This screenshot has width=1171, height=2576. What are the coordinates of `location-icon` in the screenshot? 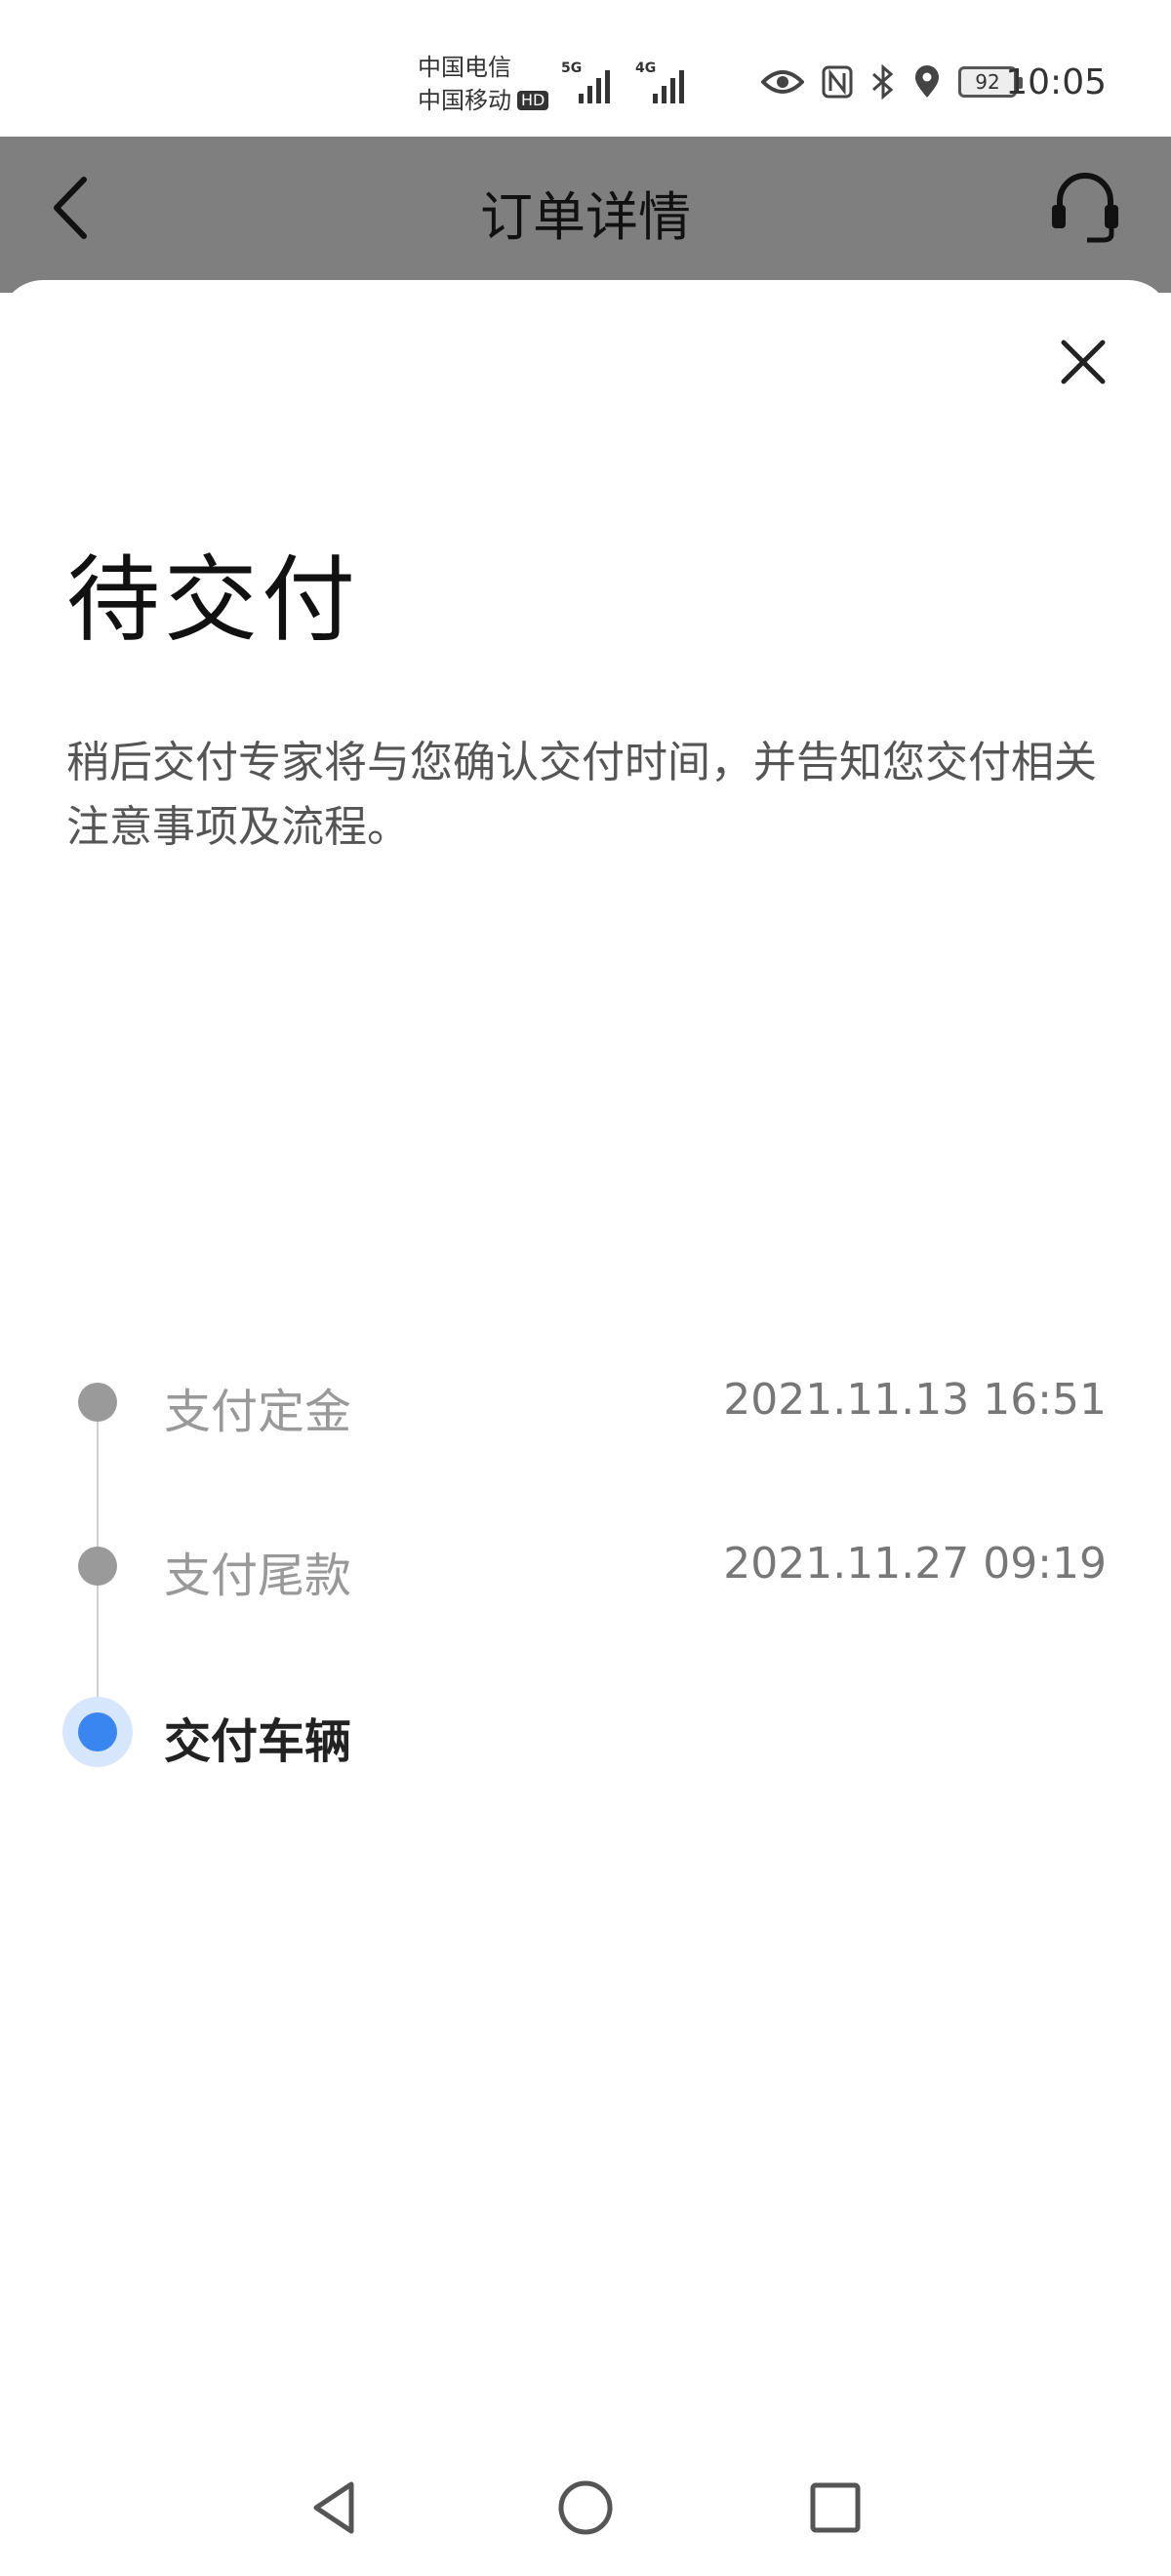 It's located at (927, 81).